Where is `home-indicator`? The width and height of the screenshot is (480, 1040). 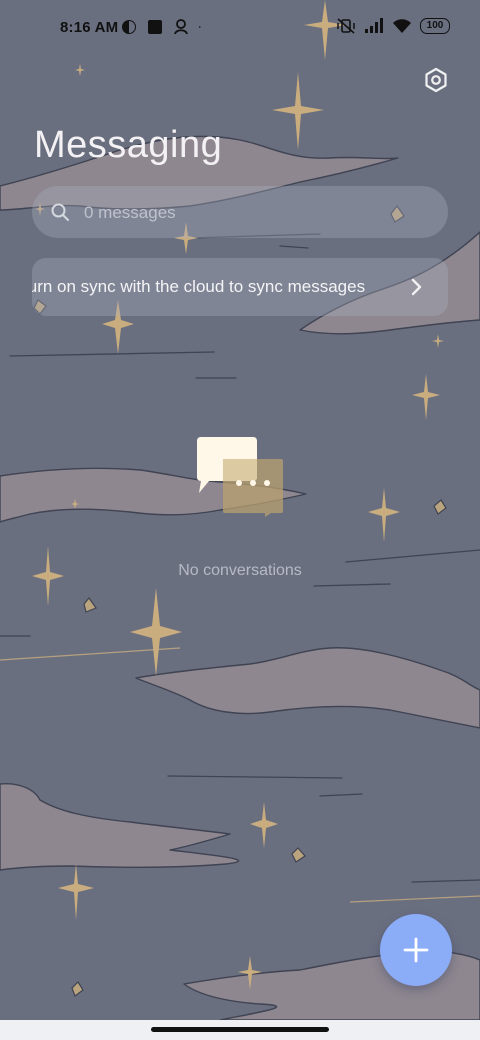
home-indicator is located at coordinates (240, 1029).